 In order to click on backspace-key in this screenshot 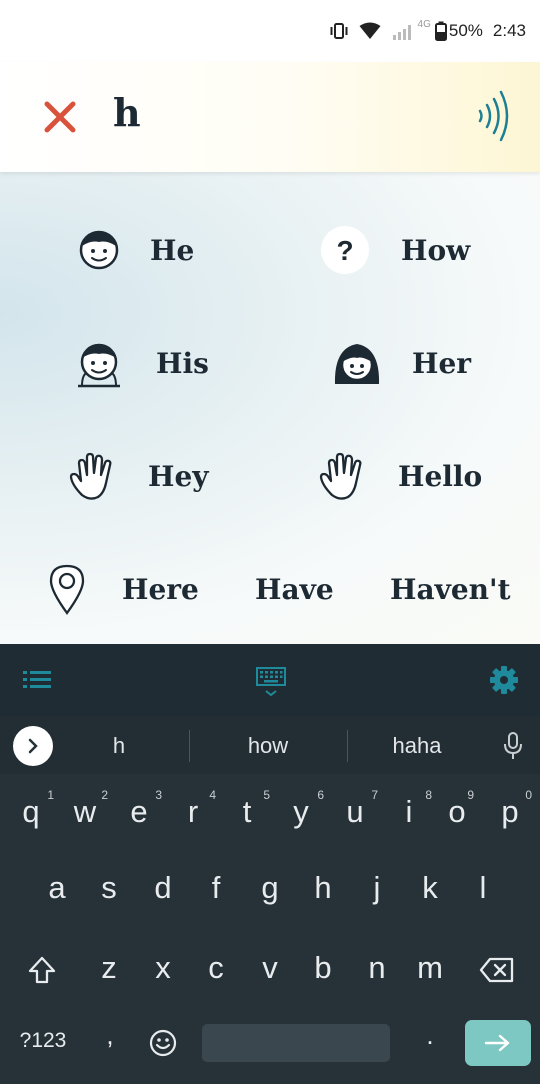, I will do `click(497, 970)`.